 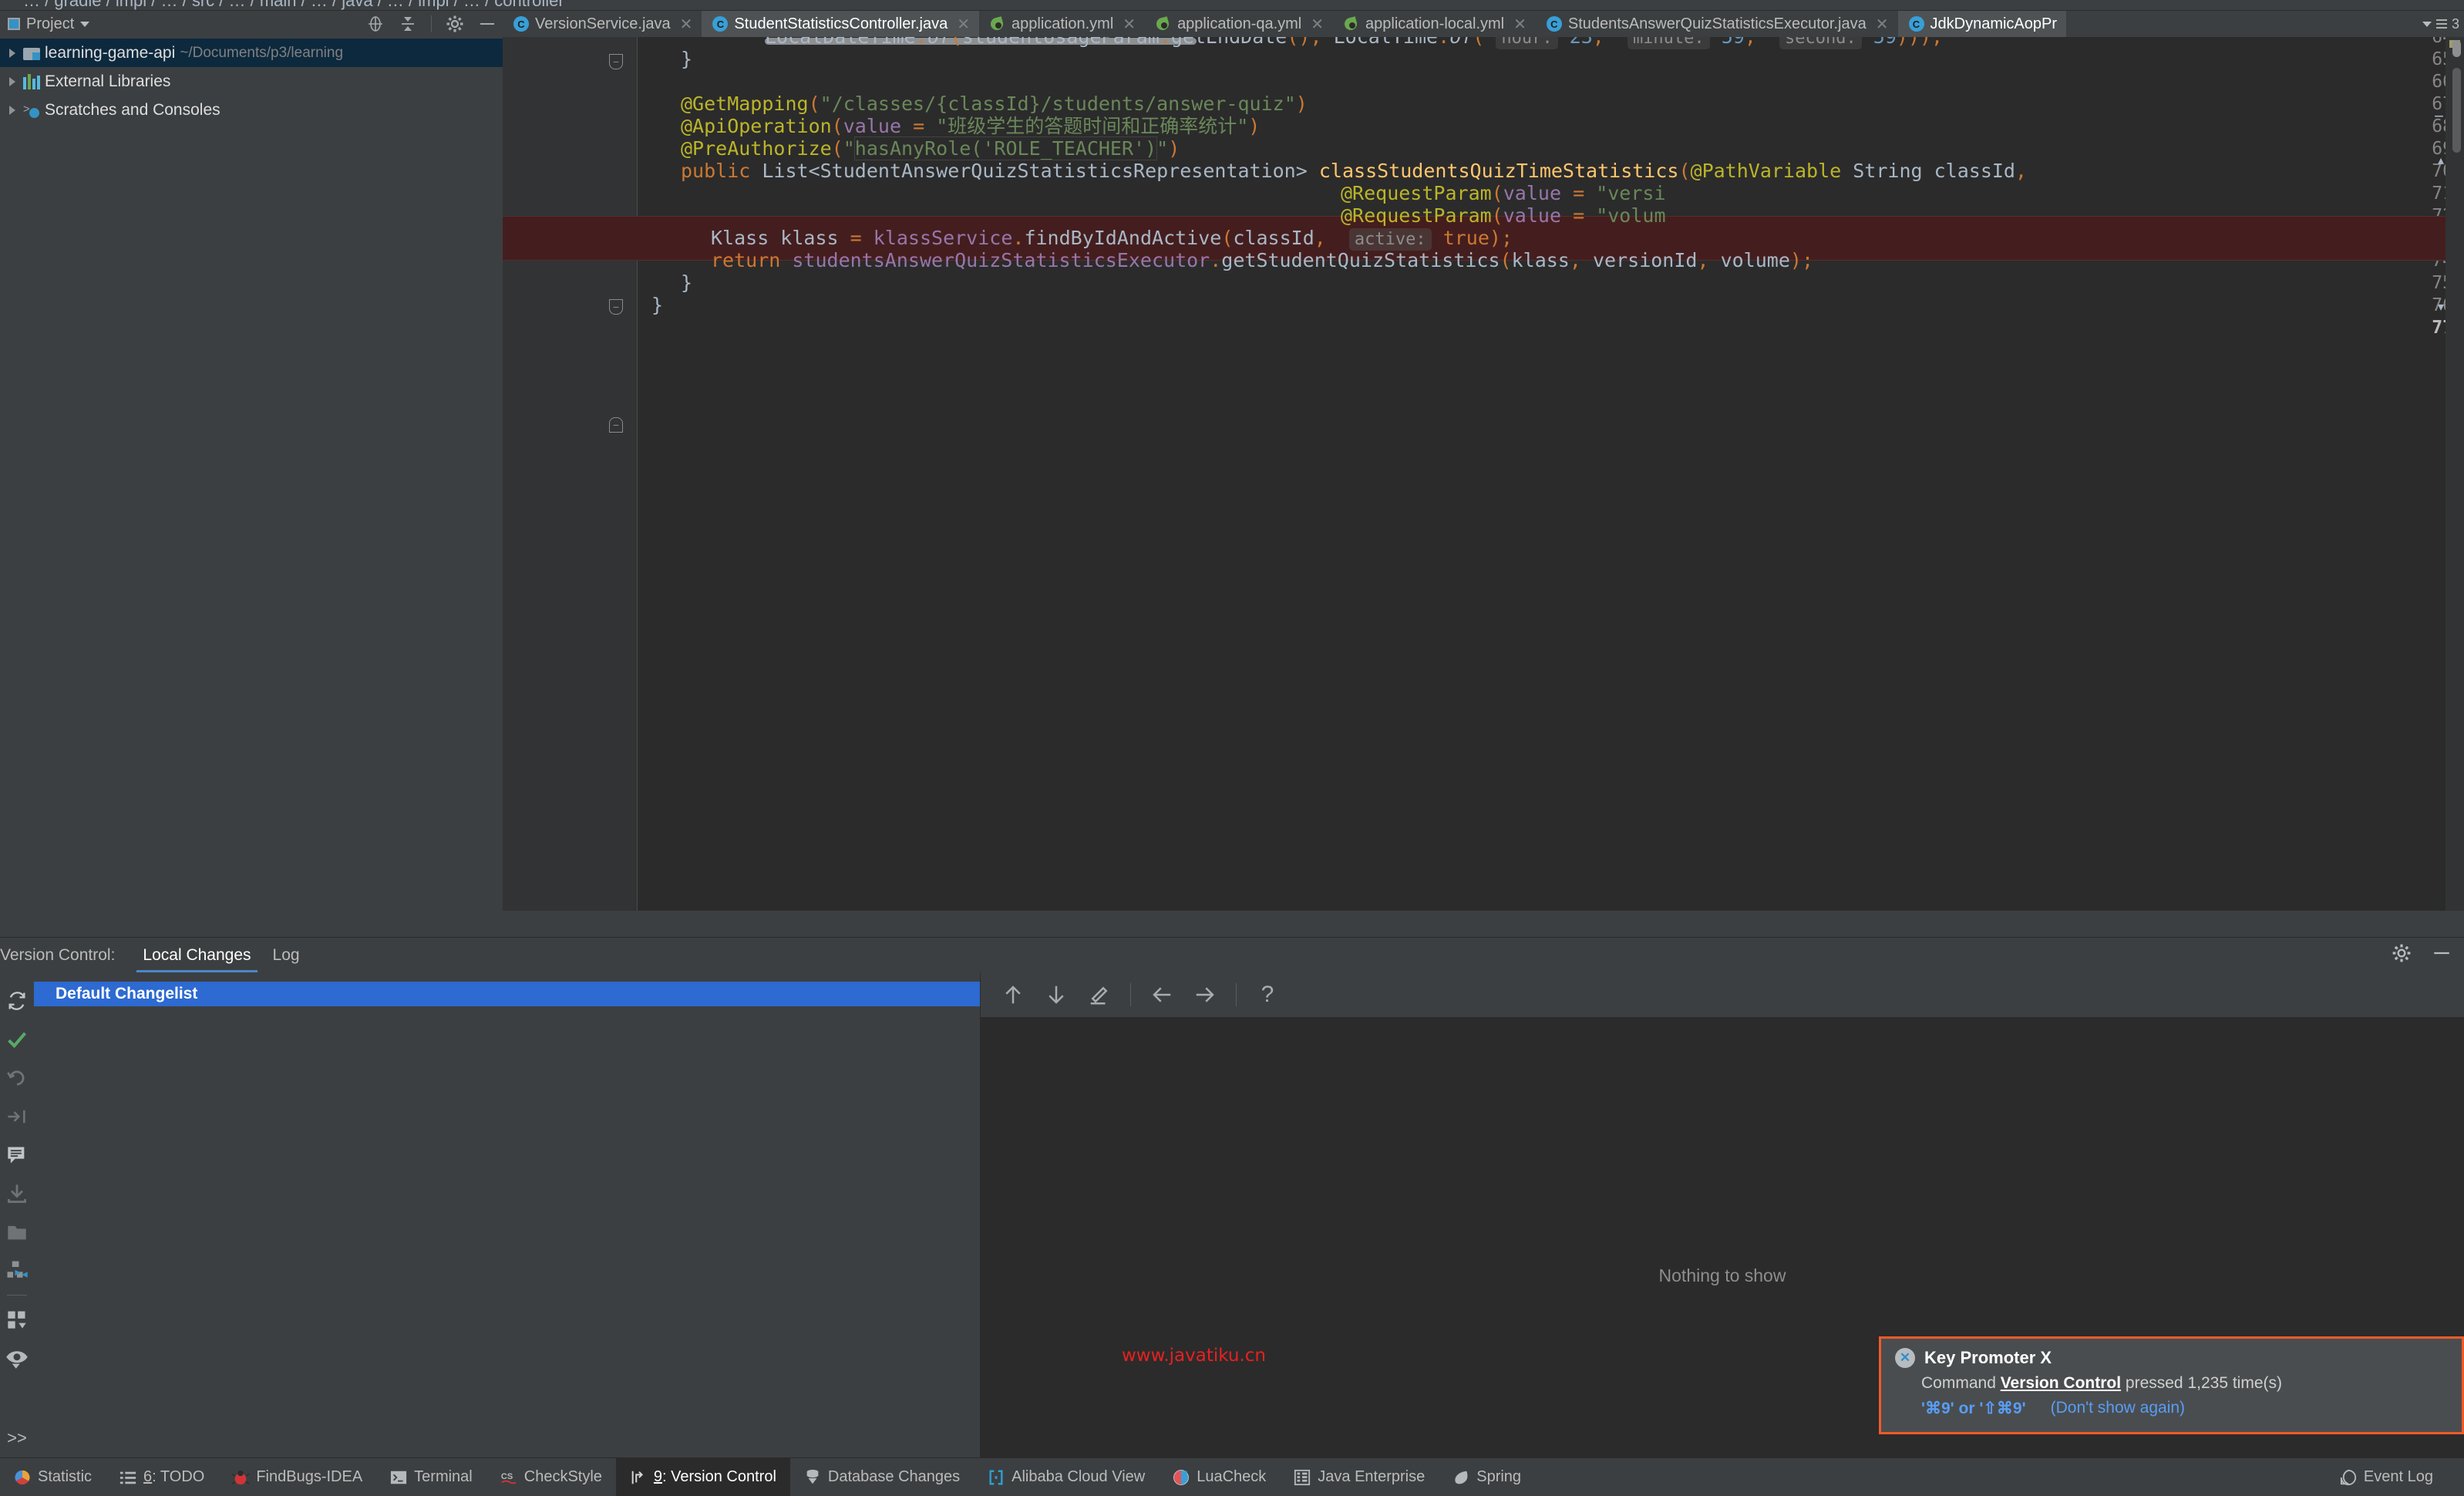 I want to click on message-suffix: pressed 1,235 time(s), so click(x=2201, y=1383).